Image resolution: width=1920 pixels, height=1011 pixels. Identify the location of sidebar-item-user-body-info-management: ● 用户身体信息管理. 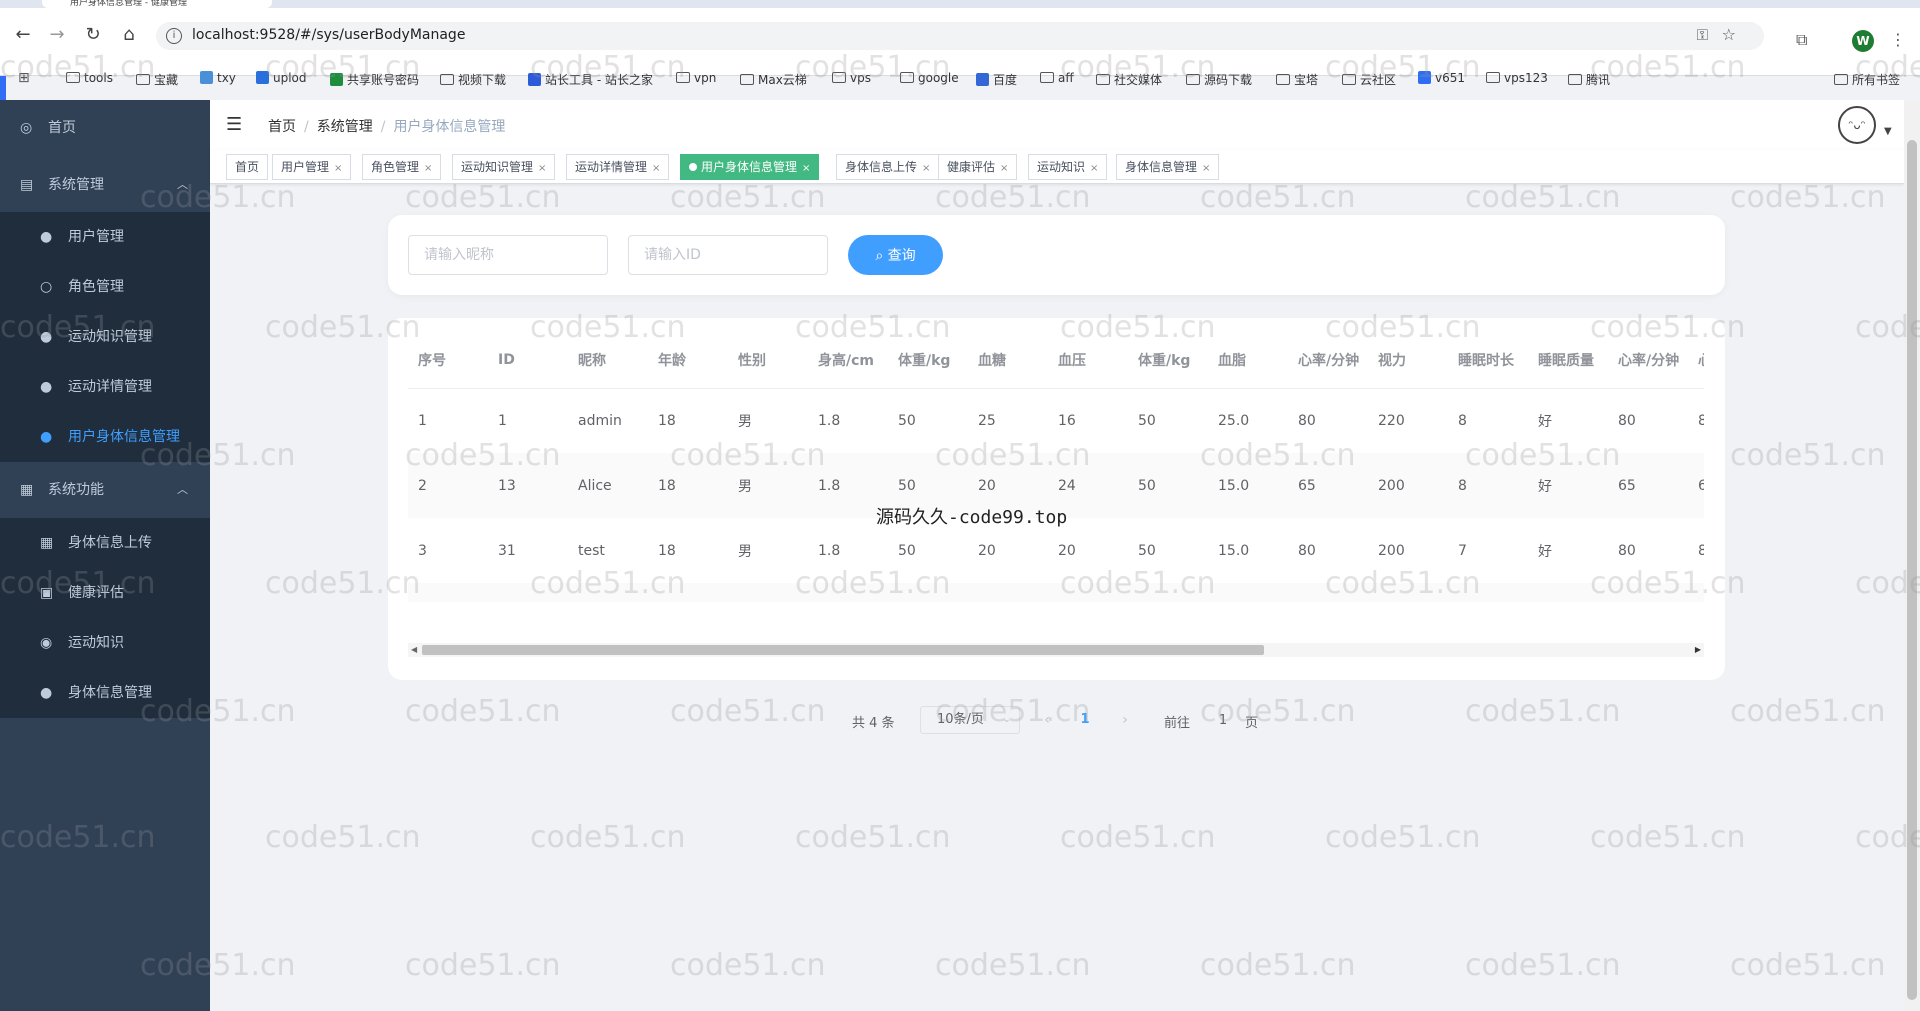
(105, 437).